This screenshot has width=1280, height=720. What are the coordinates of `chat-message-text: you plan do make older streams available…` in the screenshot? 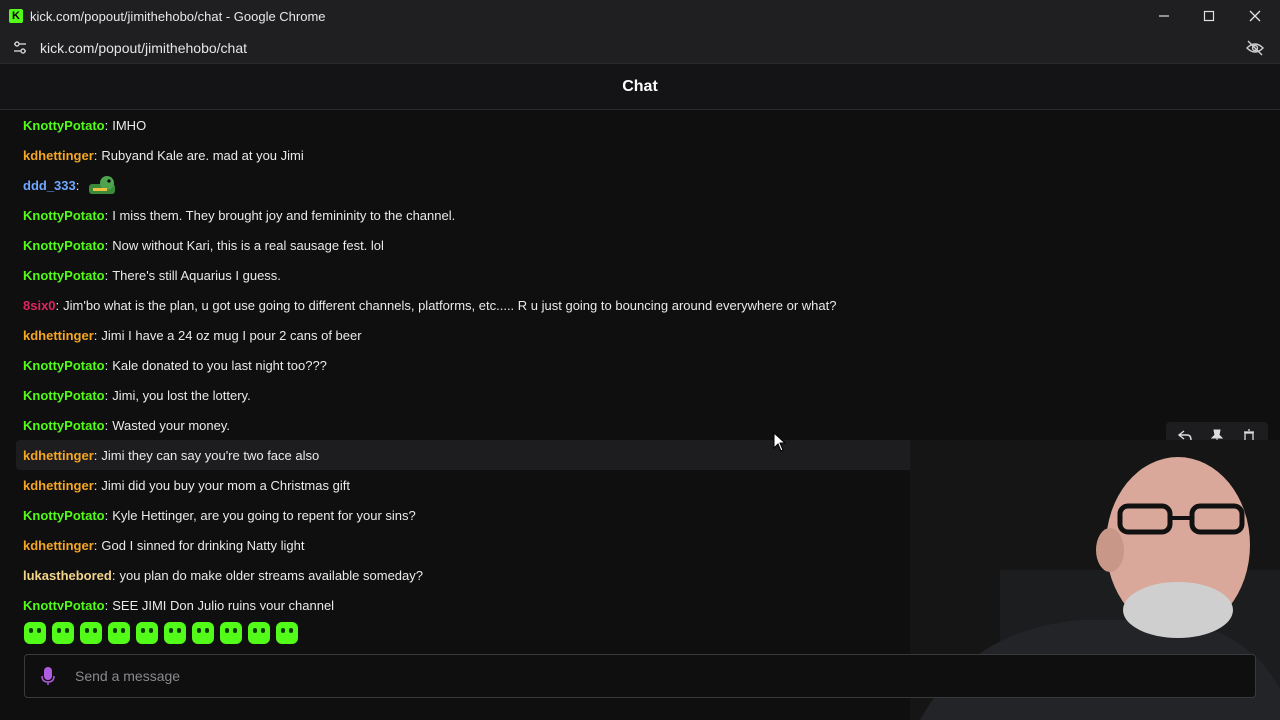 It's located at (271, 575).